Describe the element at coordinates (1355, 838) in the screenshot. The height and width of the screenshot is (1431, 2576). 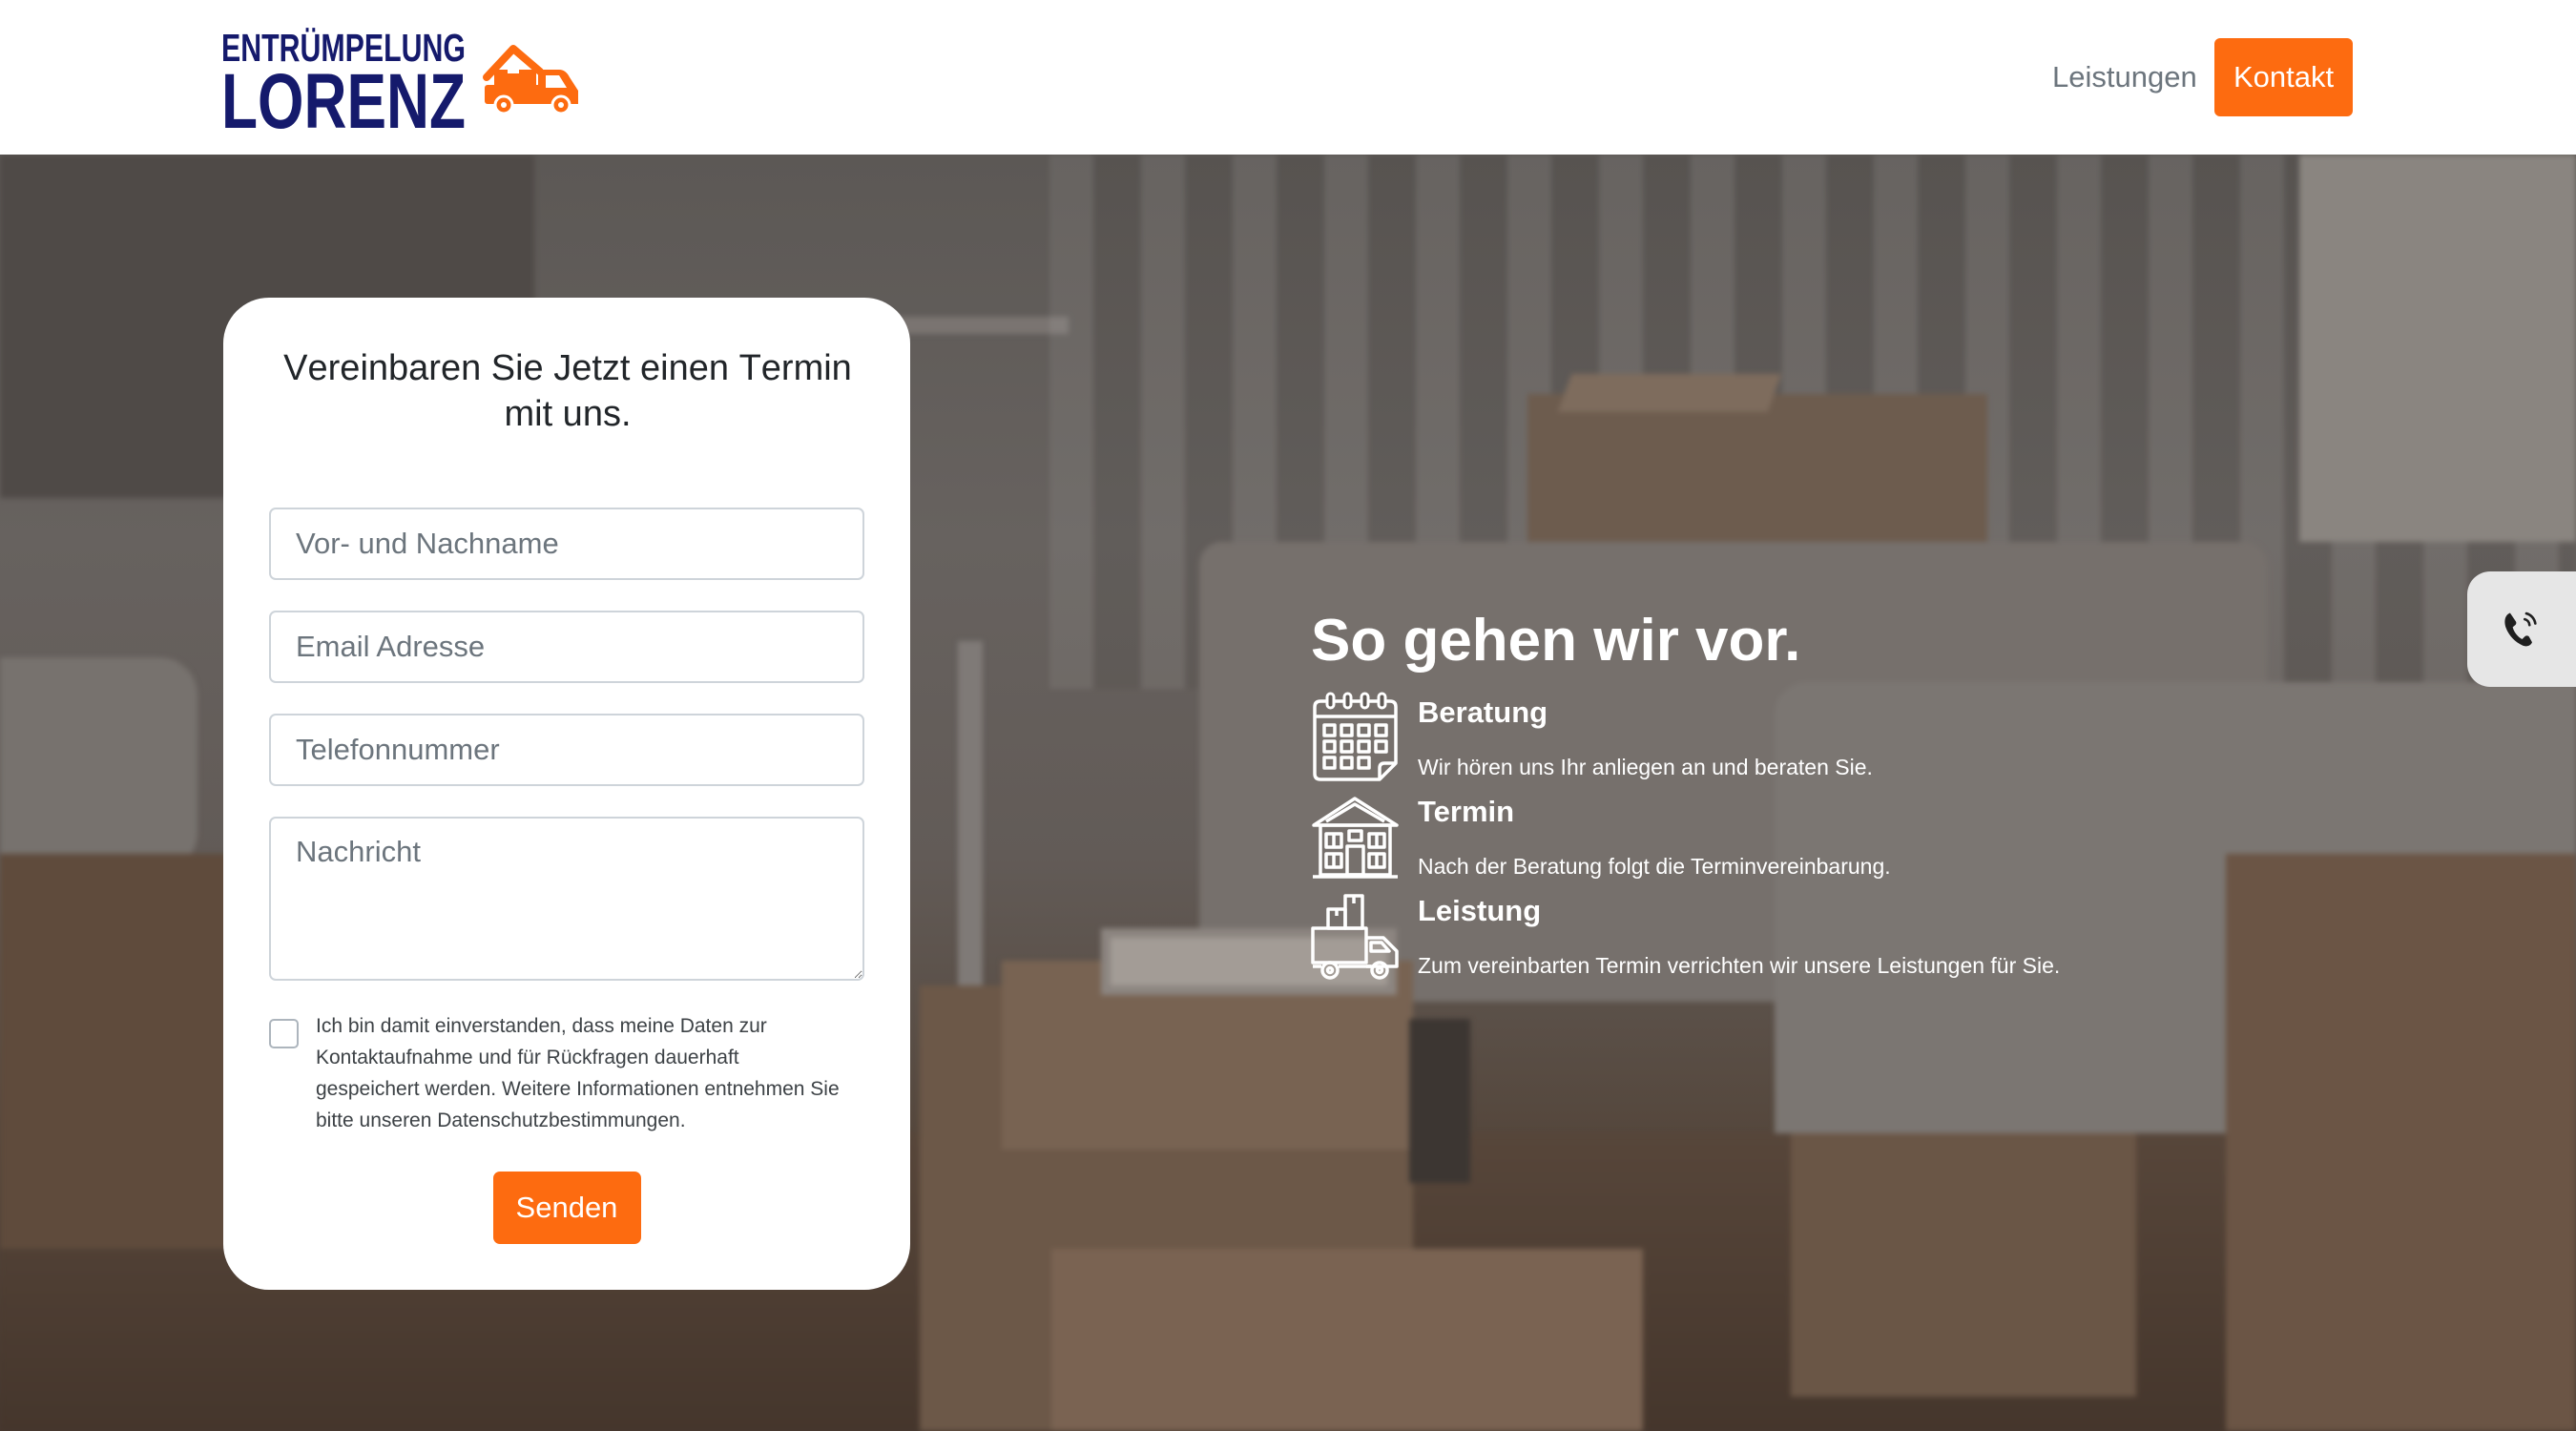
I see `house-icon` at that location.